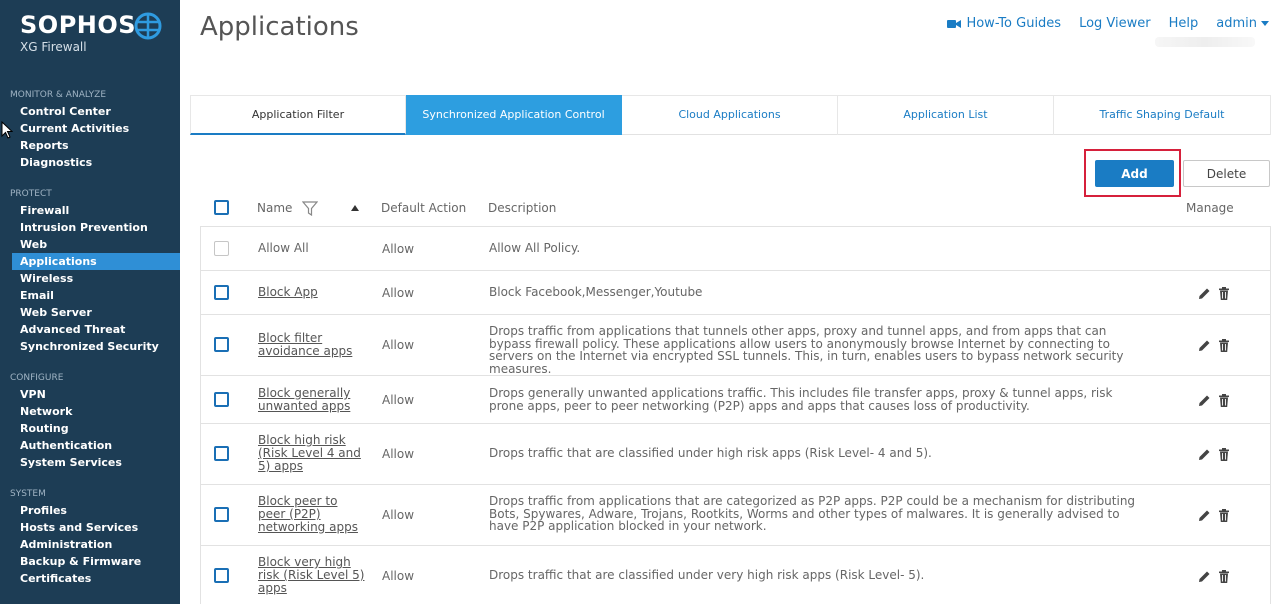 This screenshot has width=1271, height=604. I want to click on sidebar-item-intrusion-prevention: Intrusion Prevention, so click(90, 227).